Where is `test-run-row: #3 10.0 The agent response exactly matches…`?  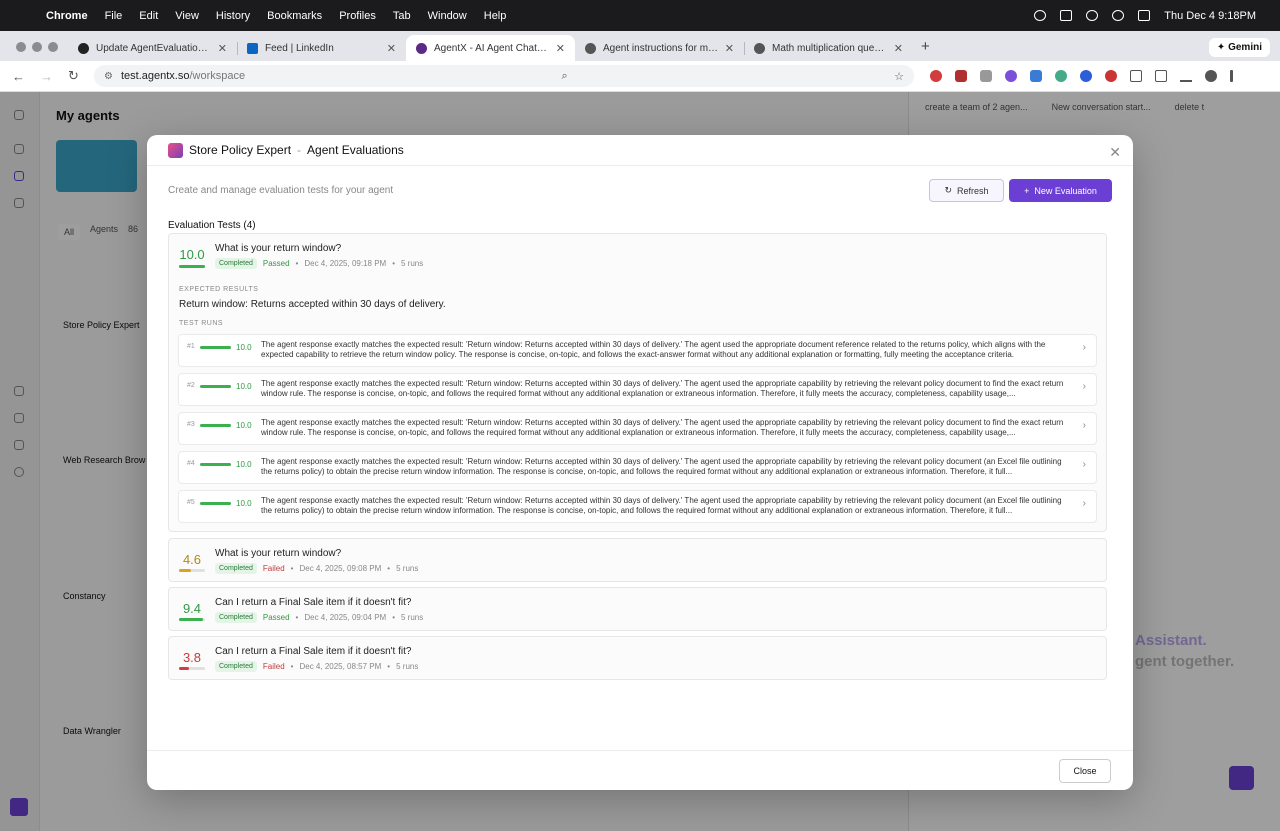 test-run-row: #3 10.0 The agent response exactly matches… is located at coordinates (637, 428).